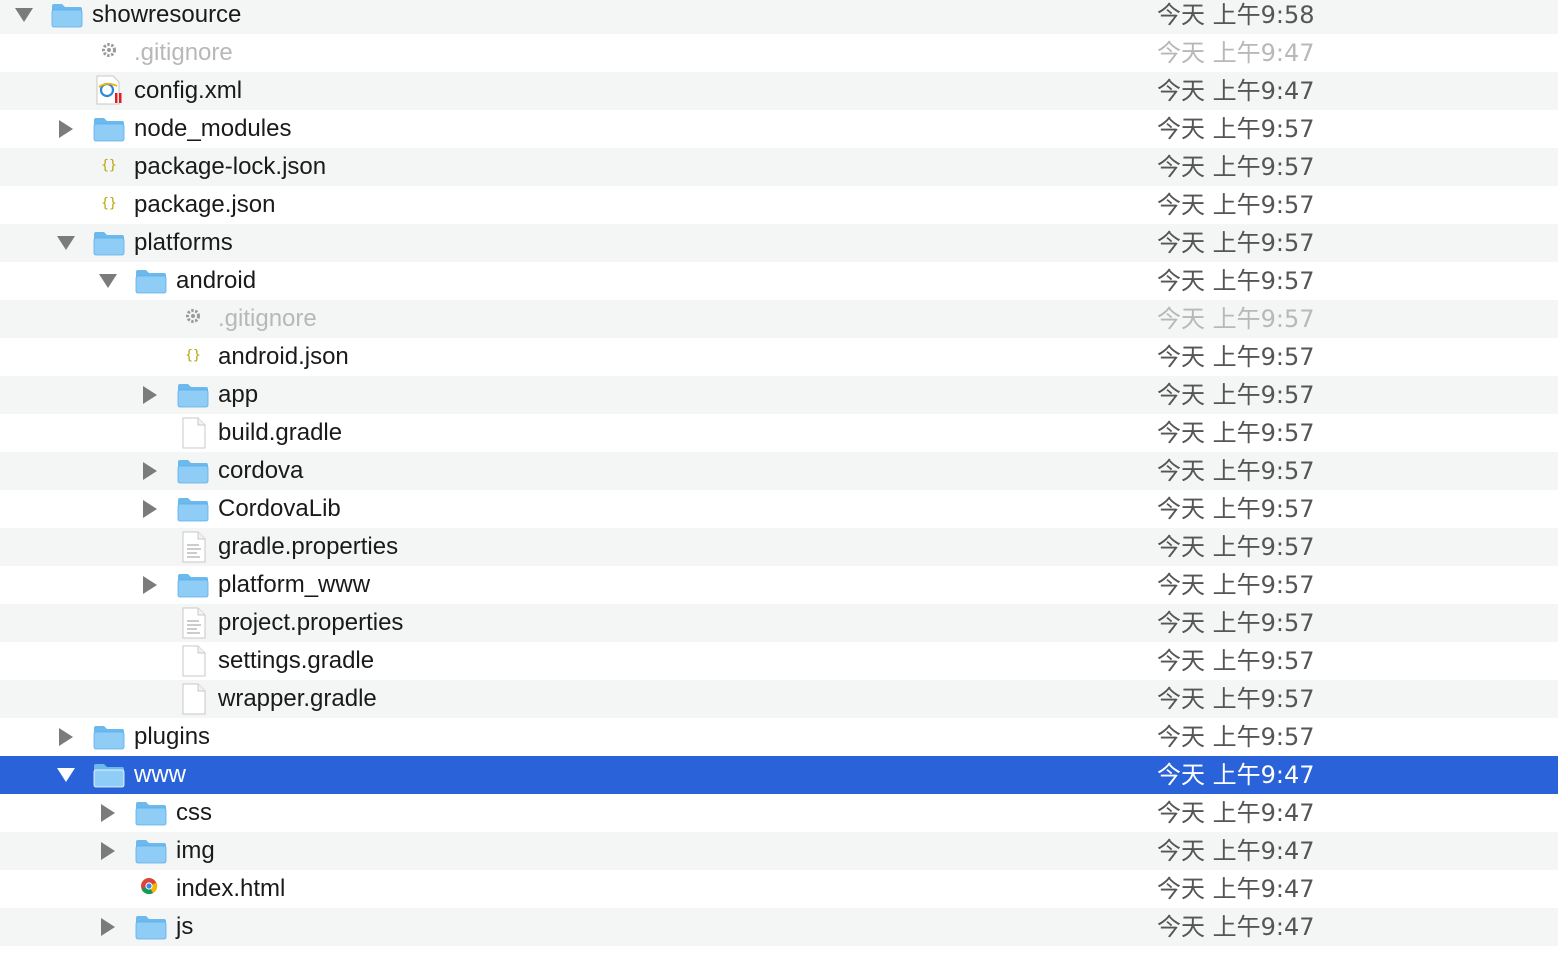 The height and width of the screenshot is (956, 1558). Describe the element at coordinates (779, 951) in the screenshot. I see `bottom-edge` at that location.